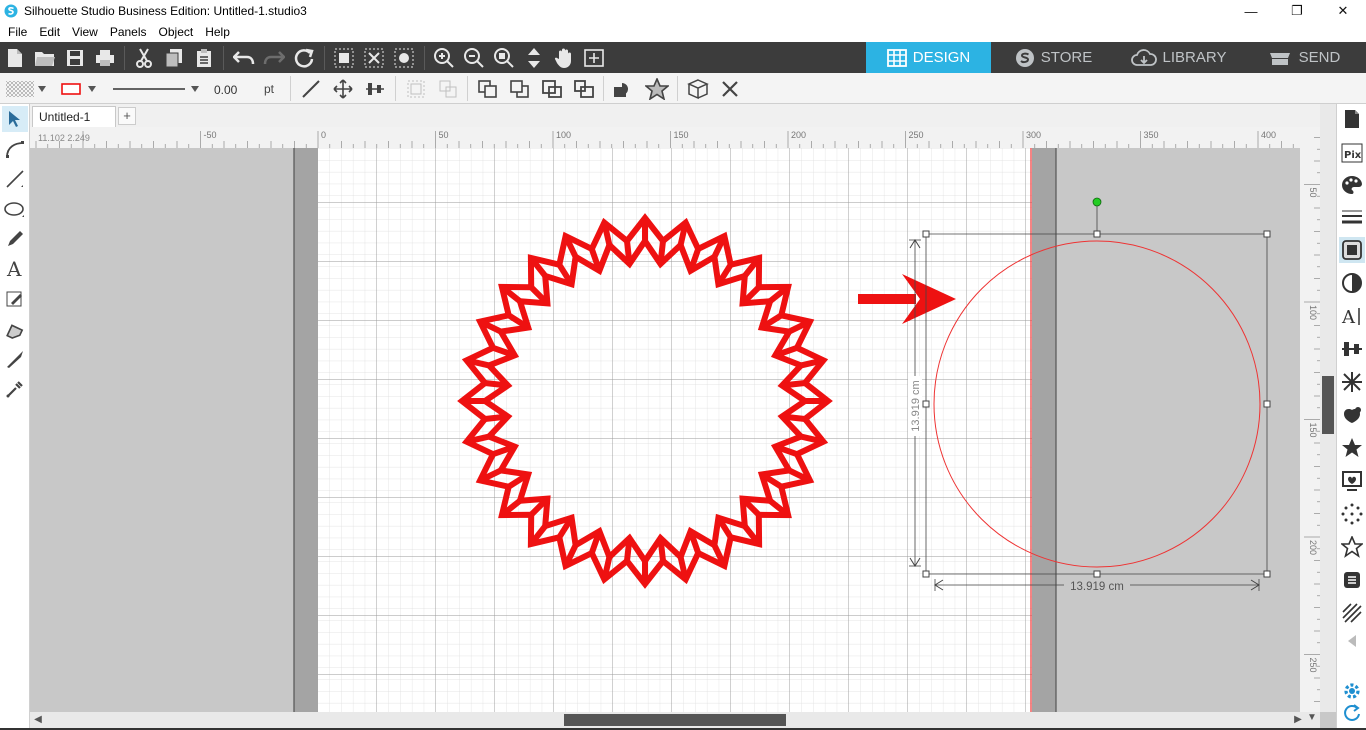  I want to click on offset-dots-icon, so click(1352, 514).